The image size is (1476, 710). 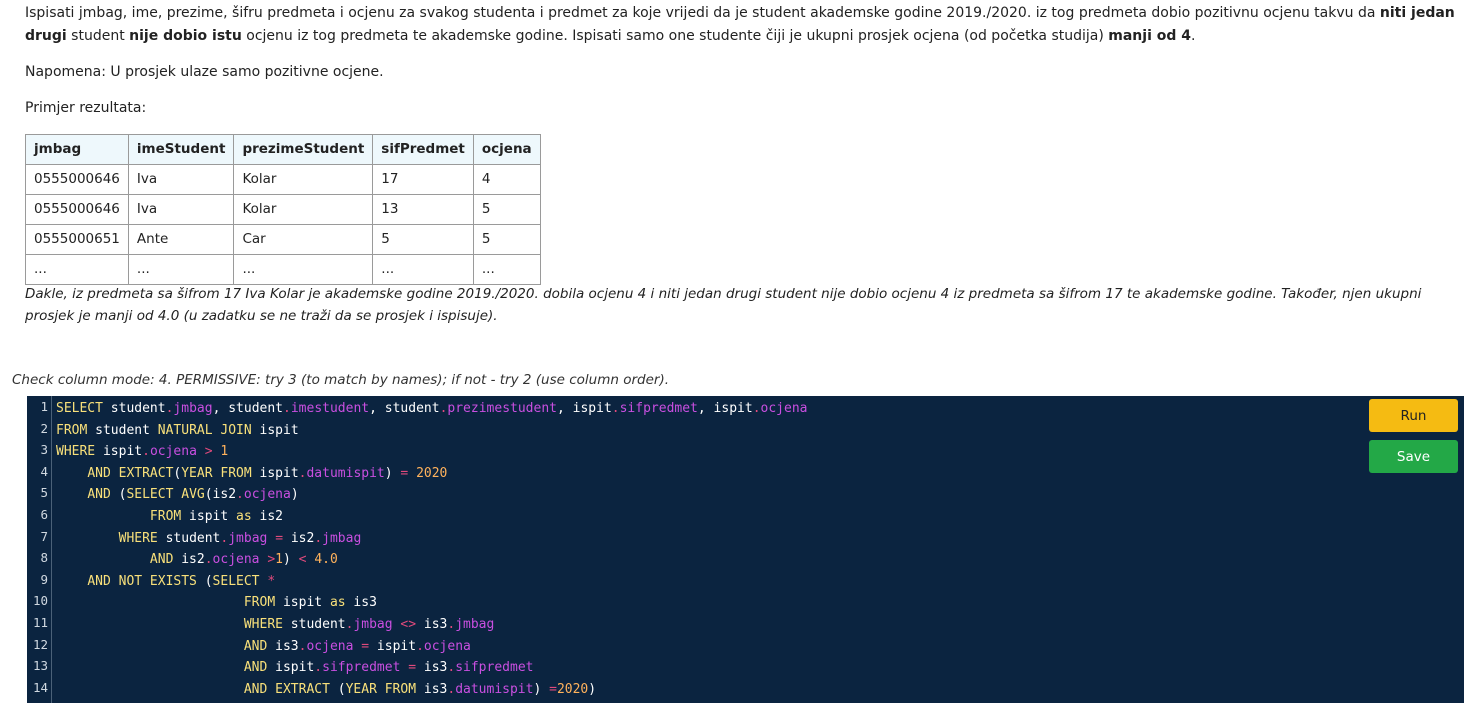 I want to click on code-line: WHERE student.jmbag <> is3.jmbag, so click(x=431, y=625).